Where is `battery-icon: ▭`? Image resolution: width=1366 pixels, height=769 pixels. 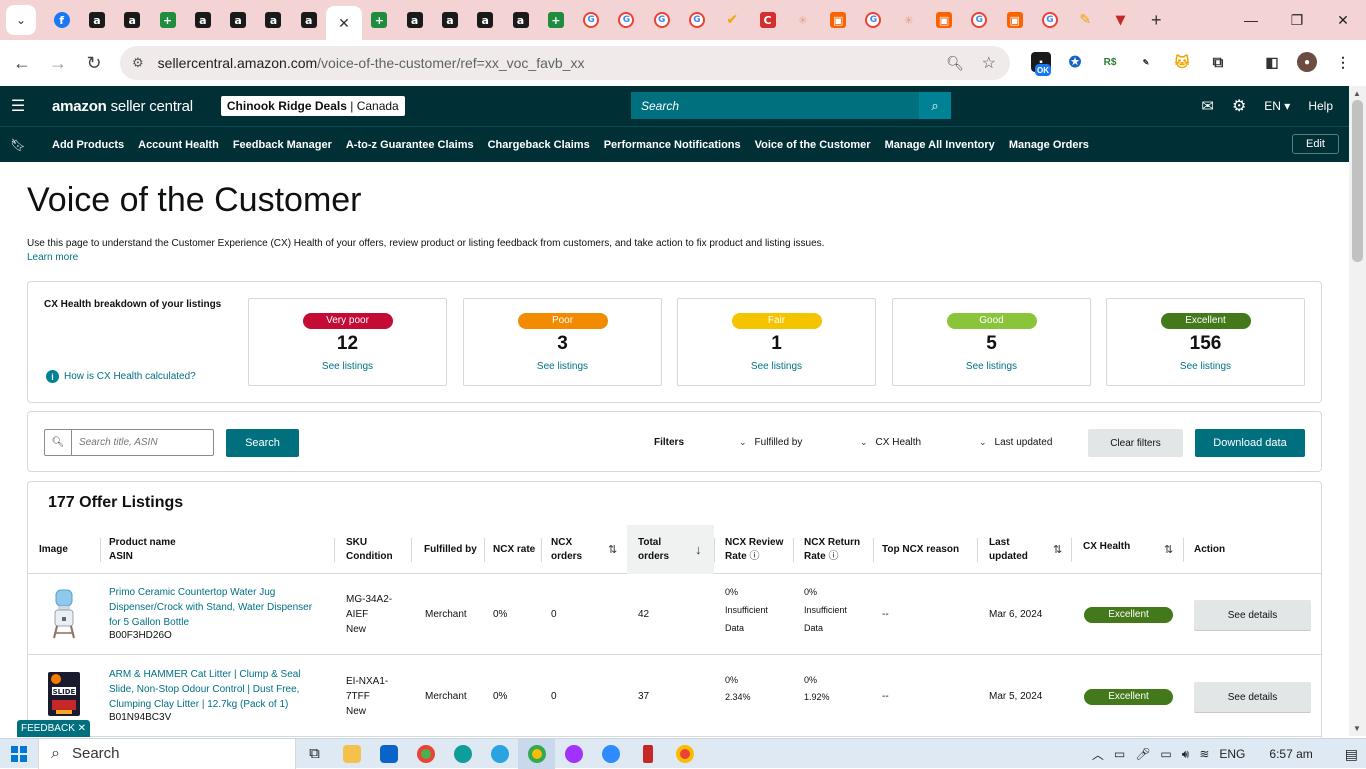 battery-icon: ▭ is located at coordinates (1165, 754).